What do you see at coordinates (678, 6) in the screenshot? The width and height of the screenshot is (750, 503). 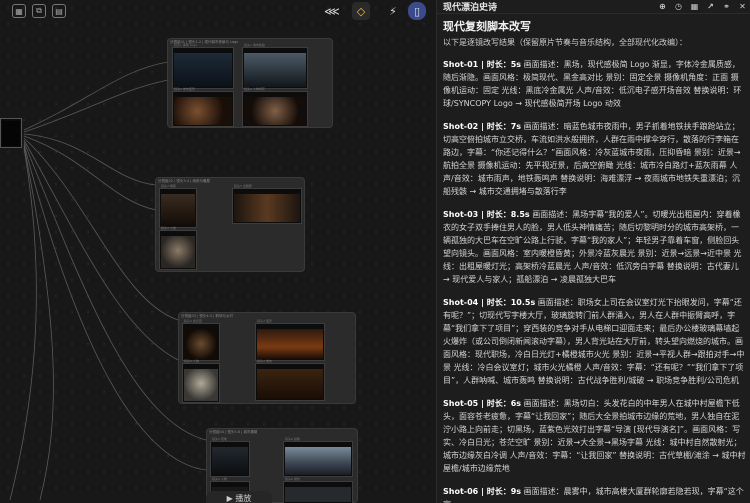 I see `clock-icon: ◷` at bounding box center [678, 6].